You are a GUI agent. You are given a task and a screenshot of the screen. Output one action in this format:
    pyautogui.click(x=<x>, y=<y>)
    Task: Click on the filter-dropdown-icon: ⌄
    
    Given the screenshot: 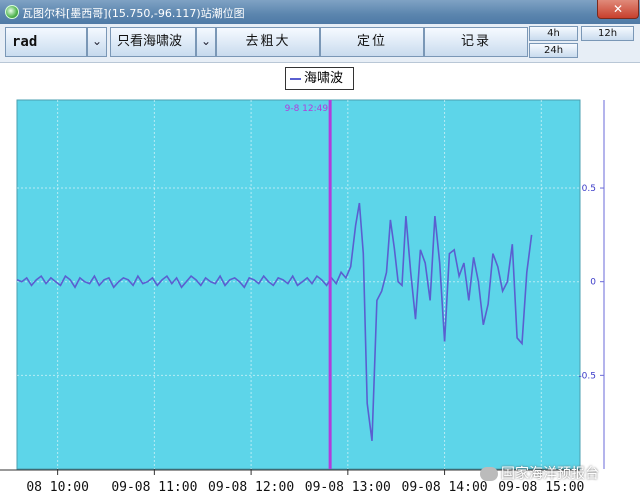 What is the action you would take?
    pyautogui.click(x=206, y=42)
    